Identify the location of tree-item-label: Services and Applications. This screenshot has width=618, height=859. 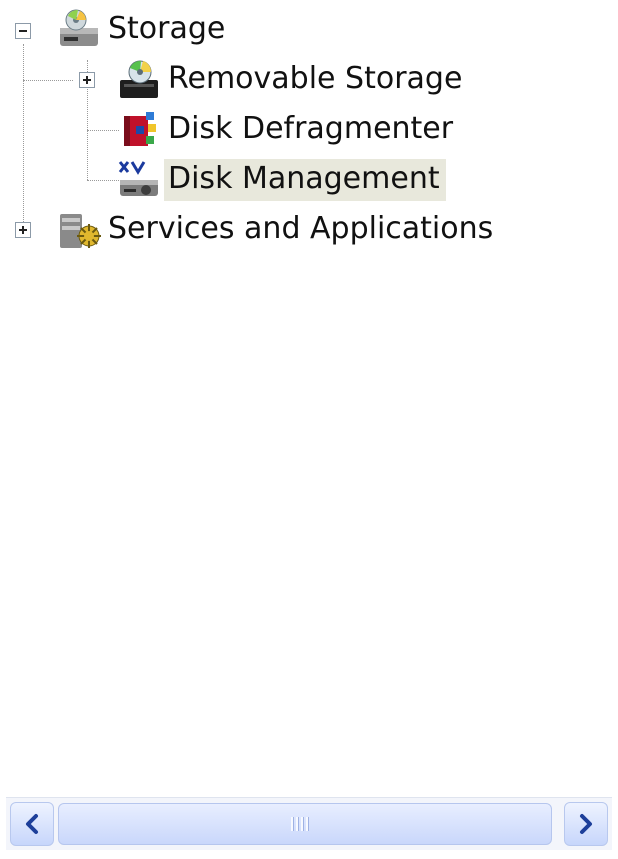
(301, 228).